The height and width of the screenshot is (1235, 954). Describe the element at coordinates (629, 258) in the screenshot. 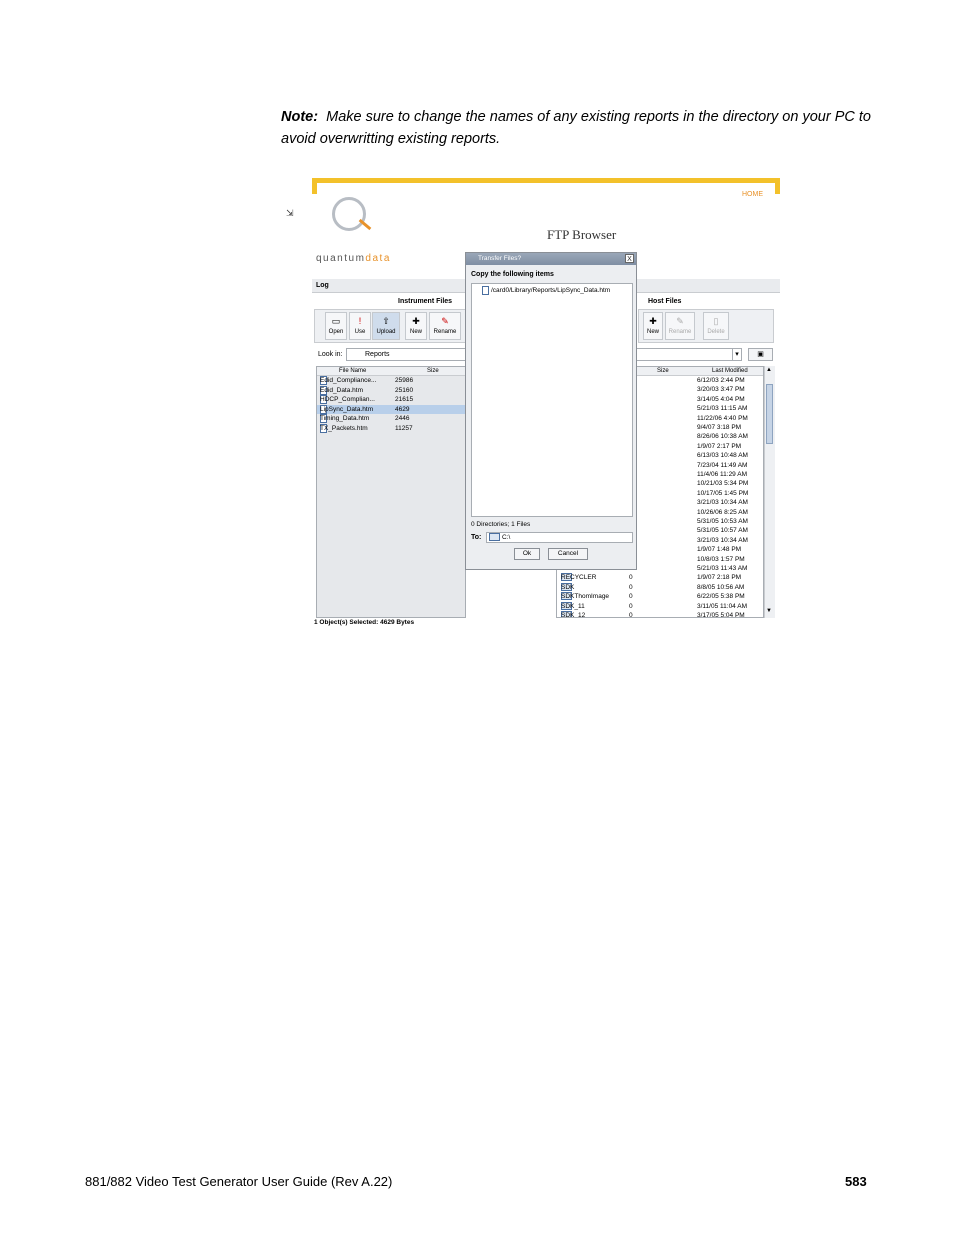

I see `close-icon: X` at that location.